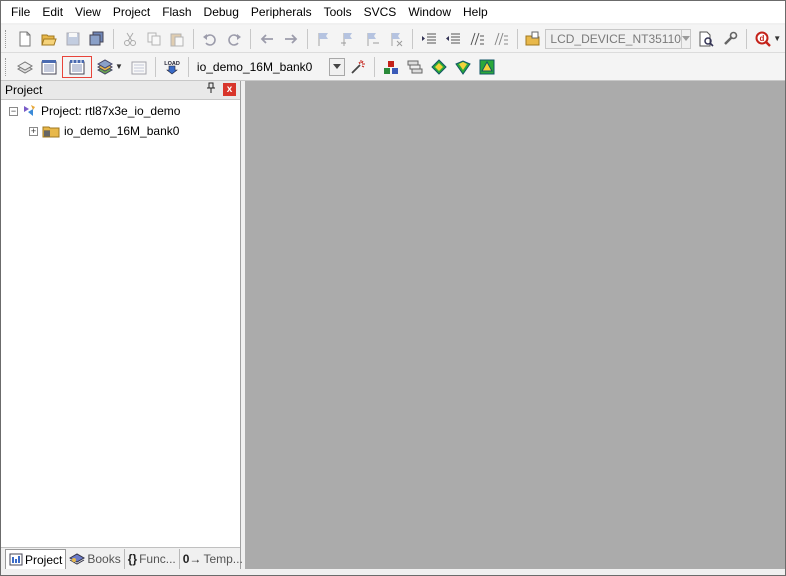 The image size is (786, 576). What do you see at coordinates (130, 39) in the screenshot?
I see `cut-button` at bounding box center [130, 39].